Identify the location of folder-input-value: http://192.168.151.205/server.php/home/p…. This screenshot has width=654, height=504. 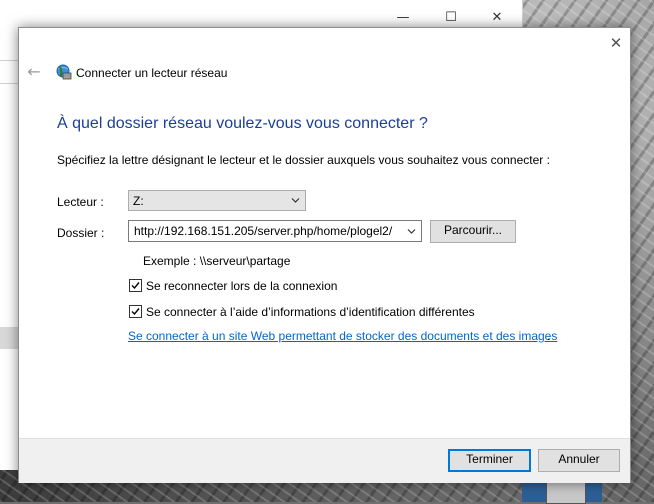
(263, 231).